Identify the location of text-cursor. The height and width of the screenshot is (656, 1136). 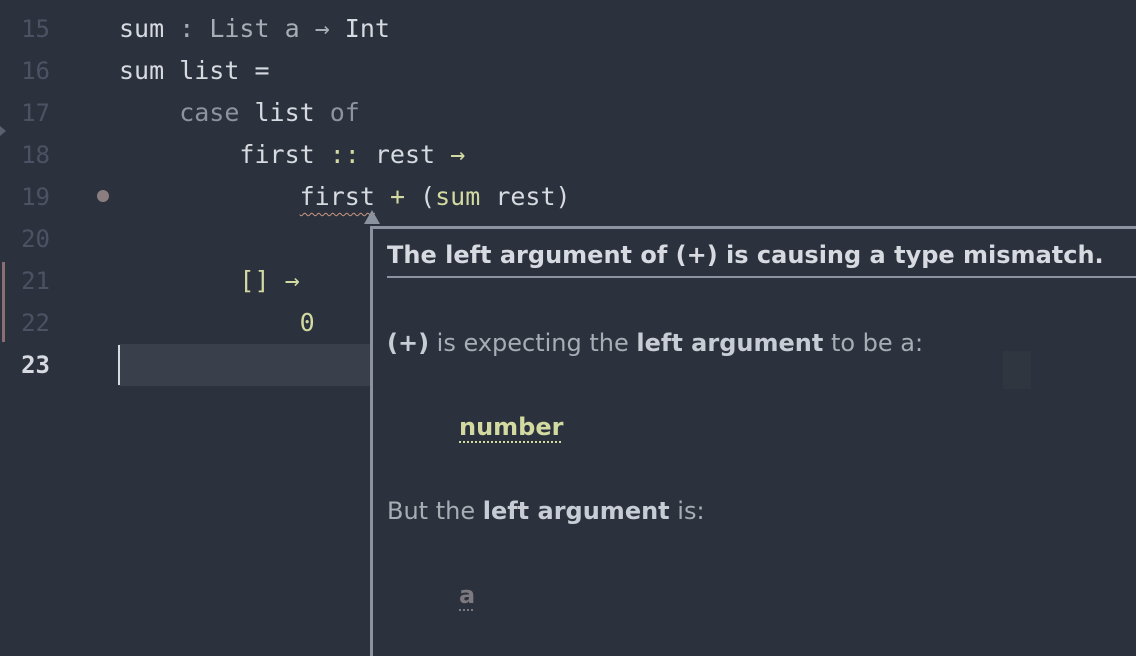
(119, 365).